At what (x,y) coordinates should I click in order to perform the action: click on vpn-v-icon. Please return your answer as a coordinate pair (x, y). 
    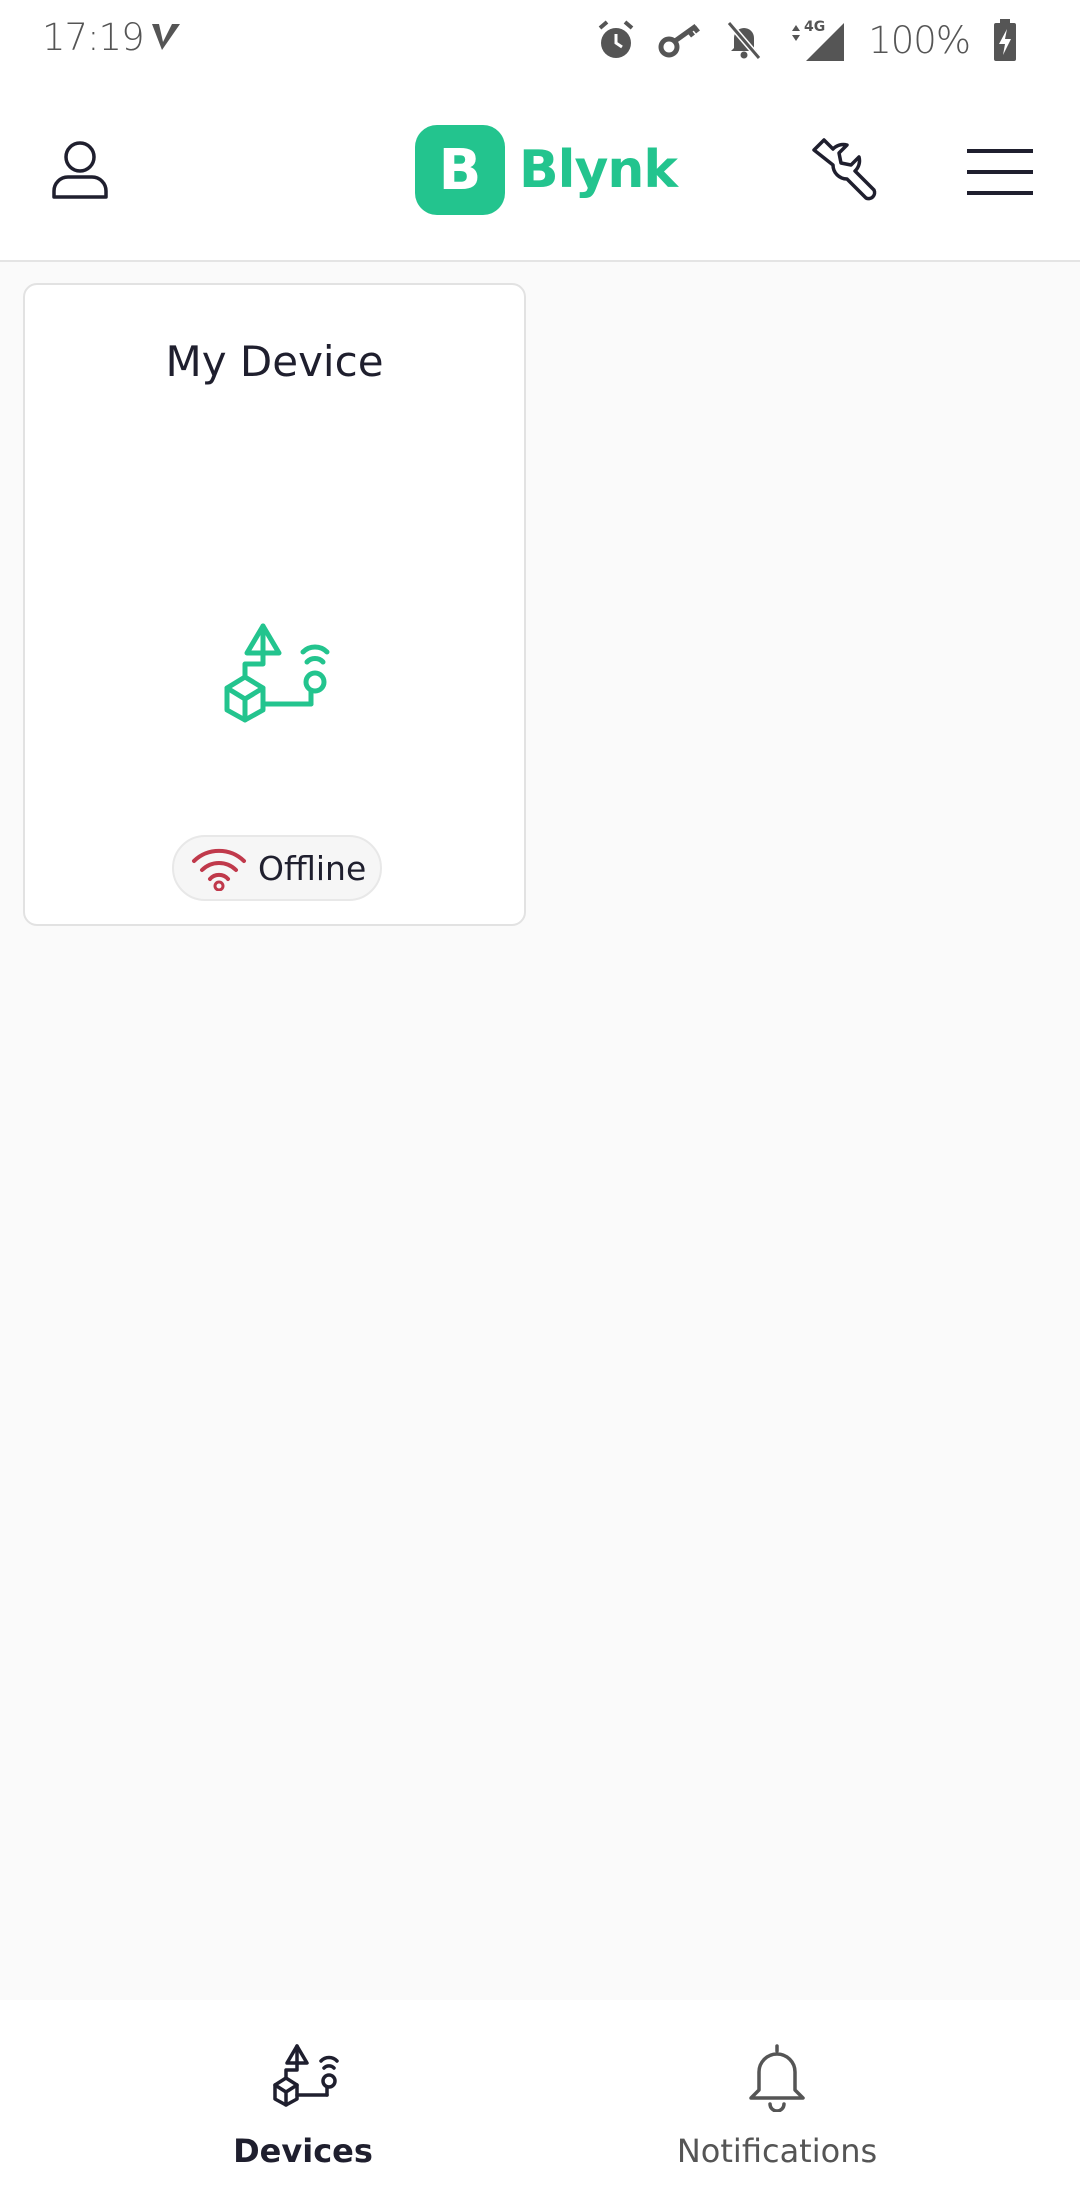
    Looking at the image, I should click on (166, 37).